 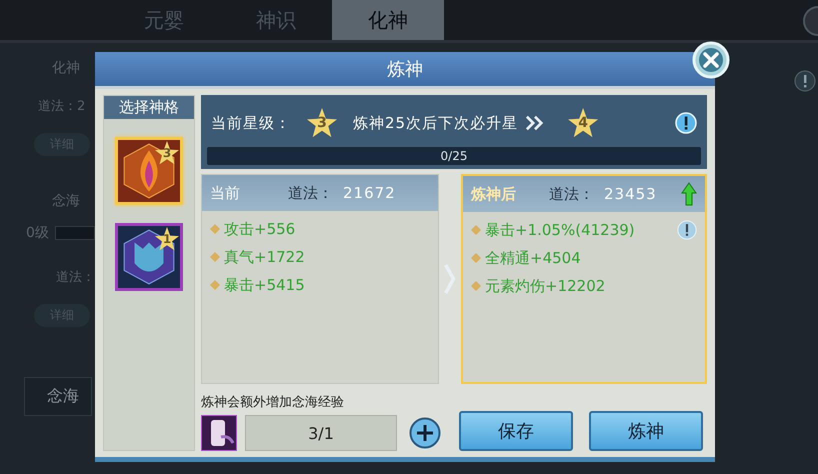 What do you see at coordinates (260, 229) in the screenshot?
I see `attribute-text: 攻击+556` at bounding box center [260, 229].